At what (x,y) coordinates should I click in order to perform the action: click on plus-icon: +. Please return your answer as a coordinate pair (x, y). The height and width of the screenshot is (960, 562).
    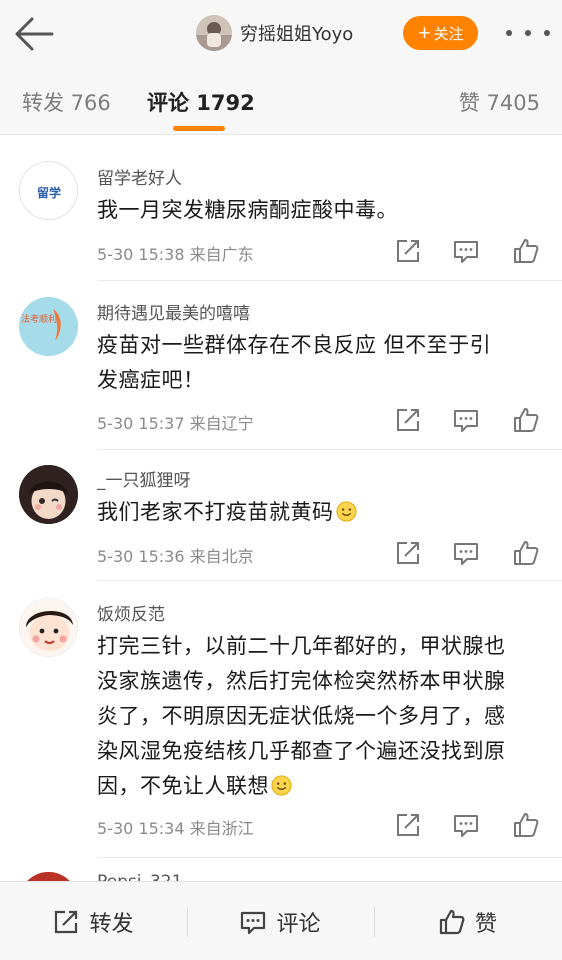
    Looking at the image, I should click on (424, 33).